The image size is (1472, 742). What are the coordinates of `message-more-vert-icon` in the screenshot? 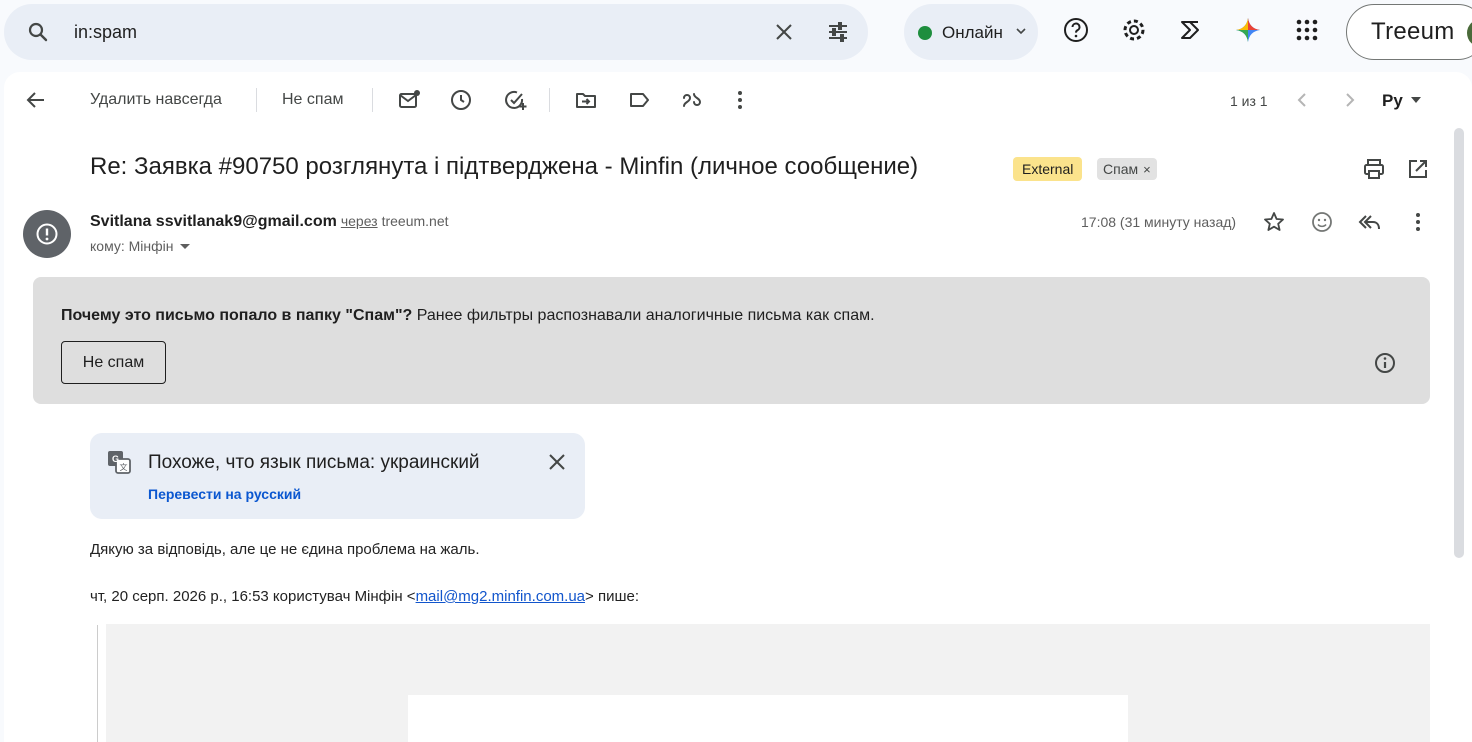 It's located at (1418, 222).